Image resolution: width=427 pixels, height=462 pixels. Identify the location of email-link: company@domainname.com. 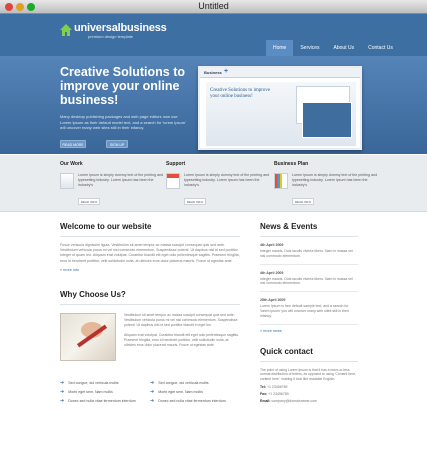
(295, 401).